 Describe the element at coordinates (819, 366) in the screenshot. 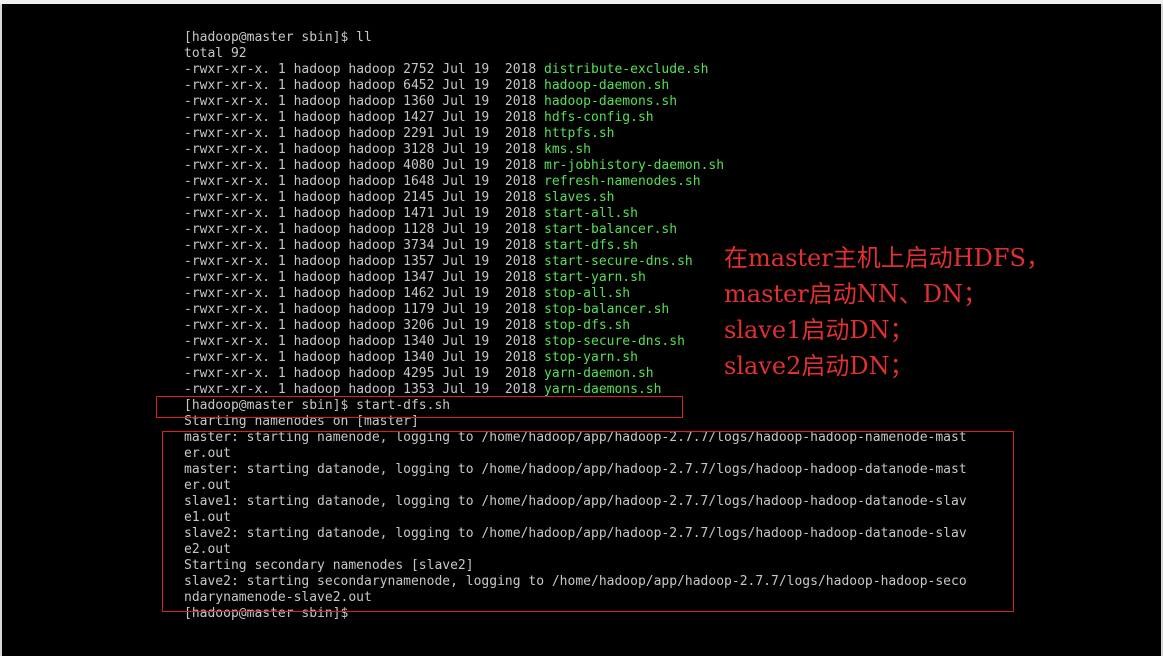

I see `annotation-line: slave2启动DN；` at that location.